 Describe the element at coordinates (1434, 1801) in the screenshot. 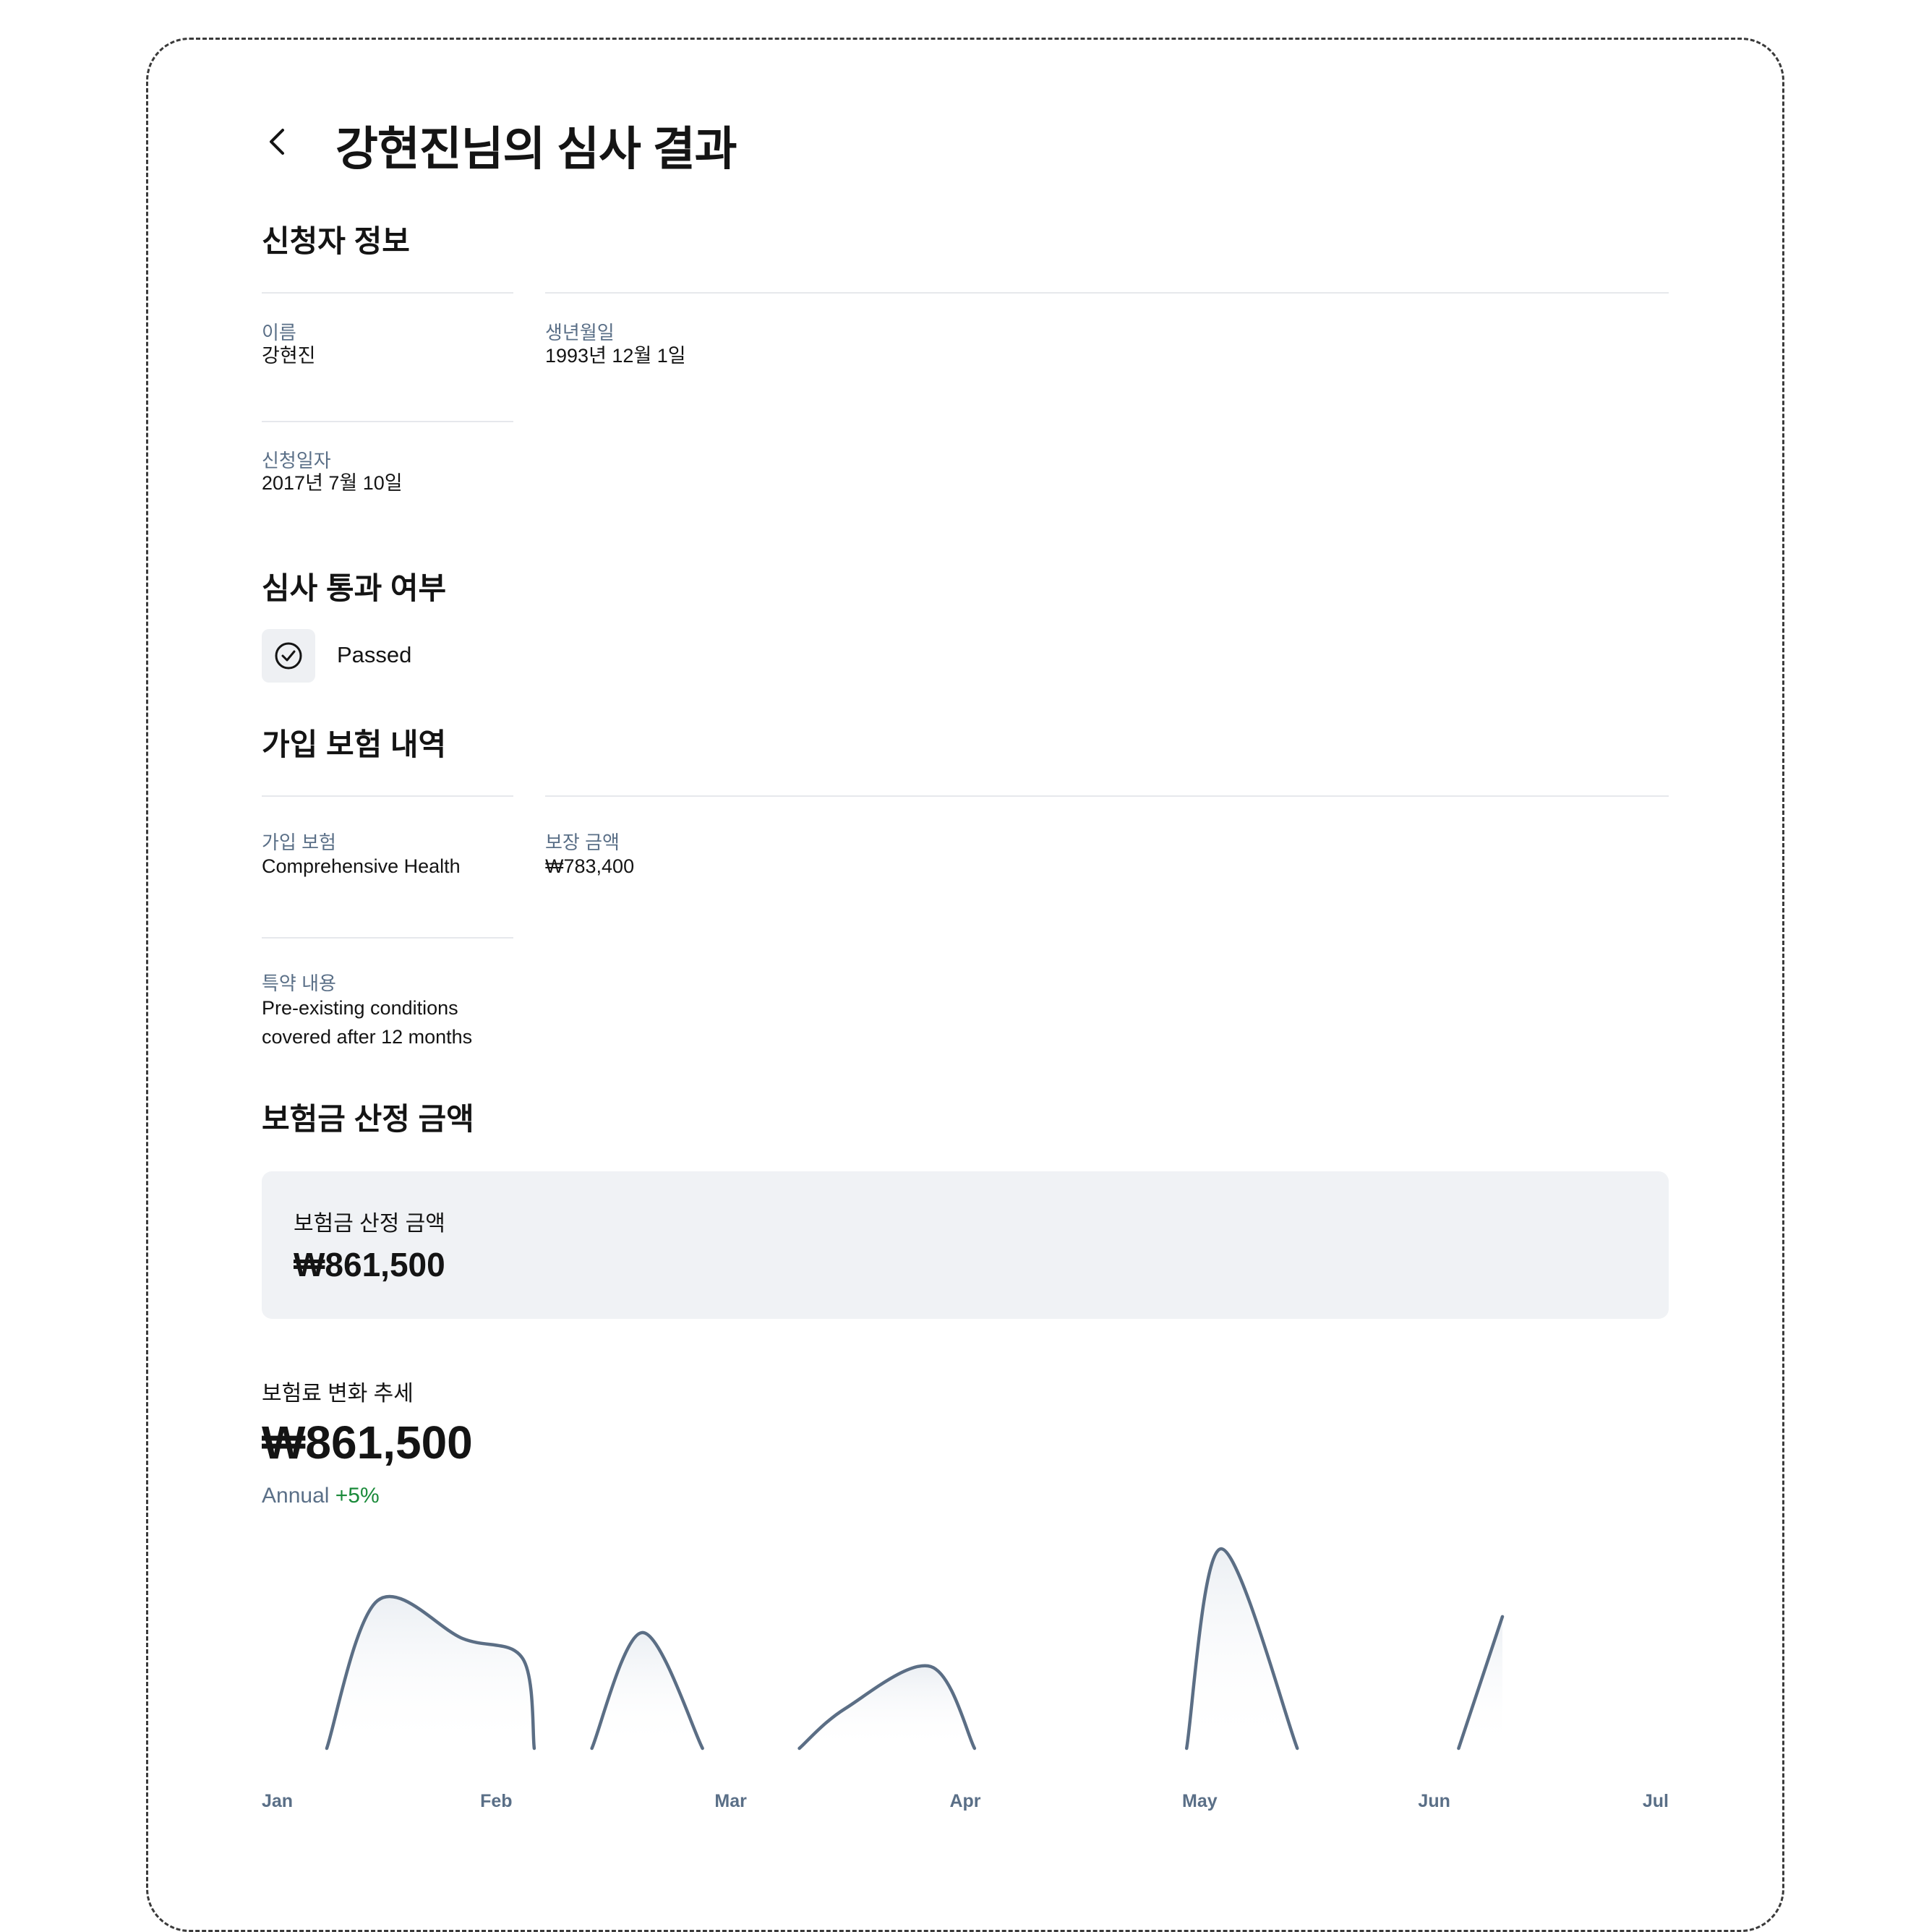

I see `x-tick-label: Jun` at that location.